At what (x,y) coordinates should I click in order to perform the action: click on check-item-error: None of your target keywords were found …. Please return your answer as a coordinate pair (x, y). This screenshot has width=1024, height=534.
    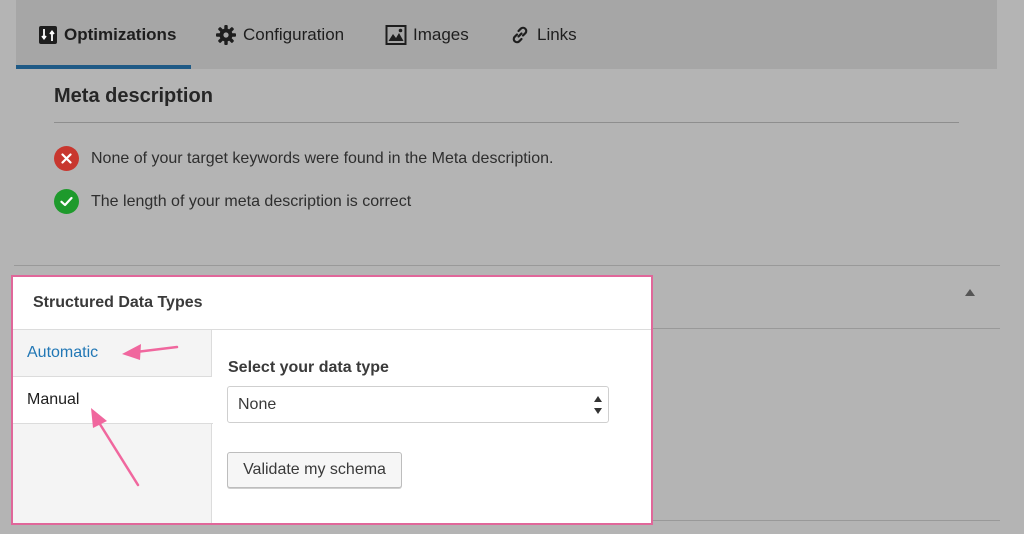
    Looking at the image, I should click on (303, 158).